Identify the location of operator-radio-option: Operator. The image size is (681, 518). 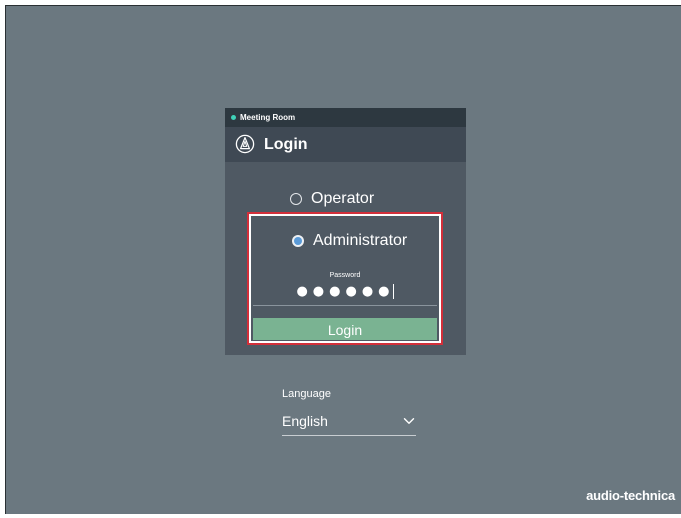
(332, 198).